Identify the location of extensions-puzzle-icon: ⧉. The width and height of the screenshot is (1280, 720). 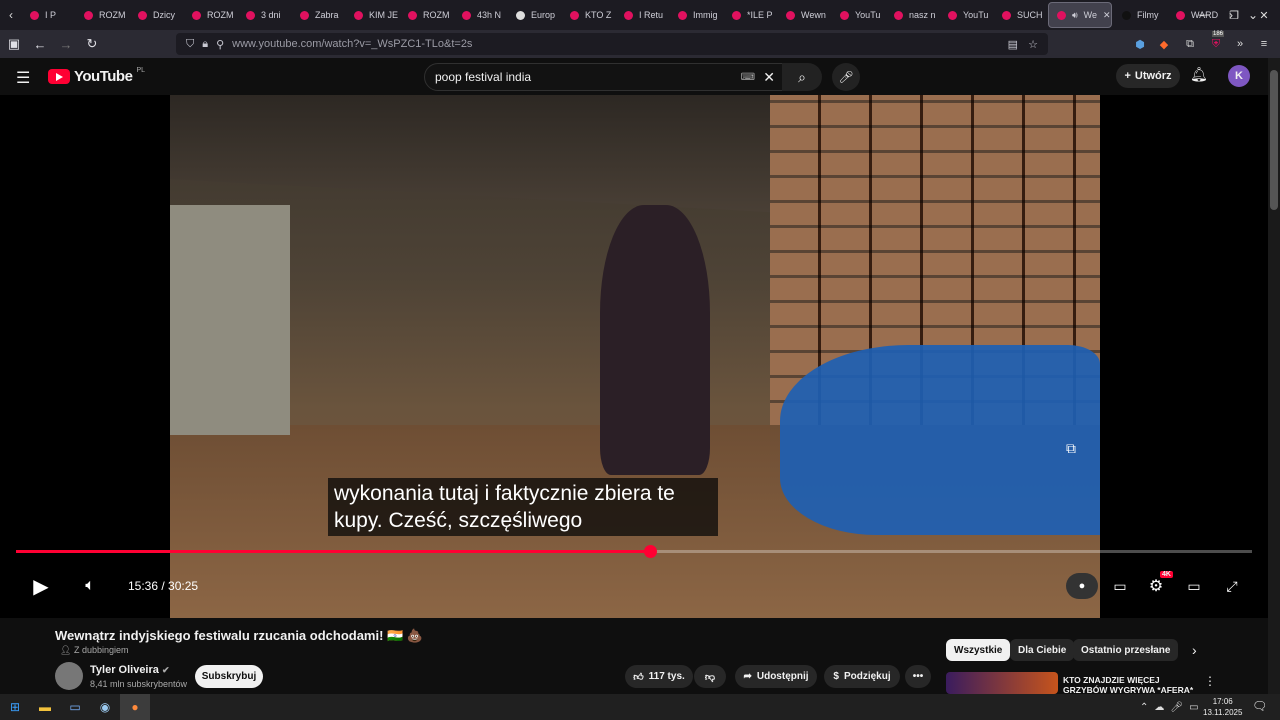
(1190, 44).